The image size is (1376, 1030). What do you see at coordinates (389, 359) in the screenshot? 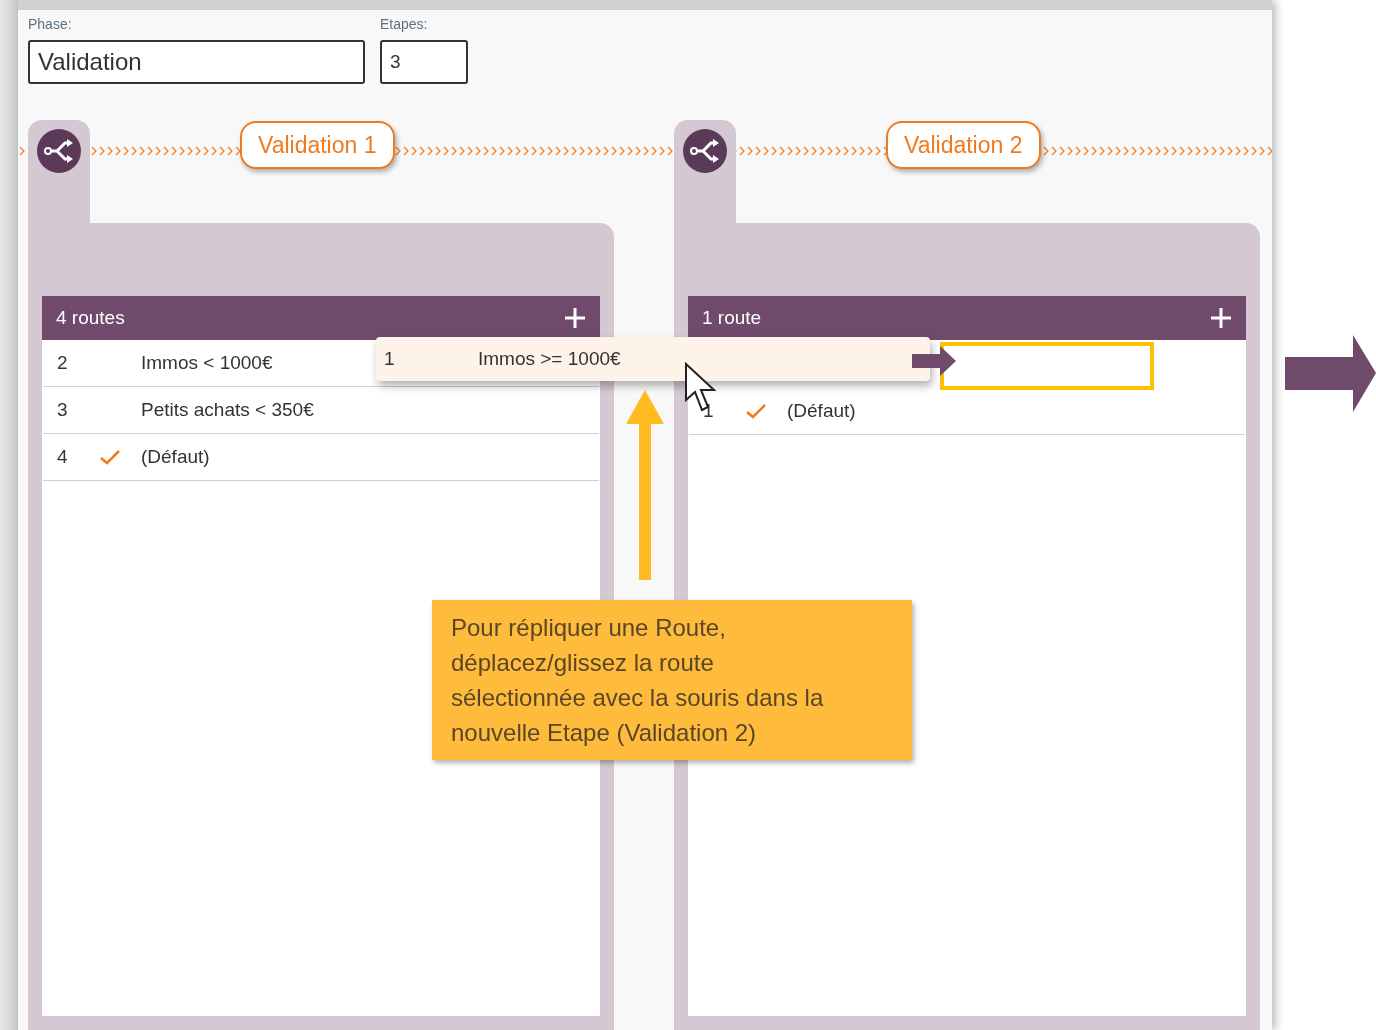
I see `route-number: 1` at bounding box center [389, 359].